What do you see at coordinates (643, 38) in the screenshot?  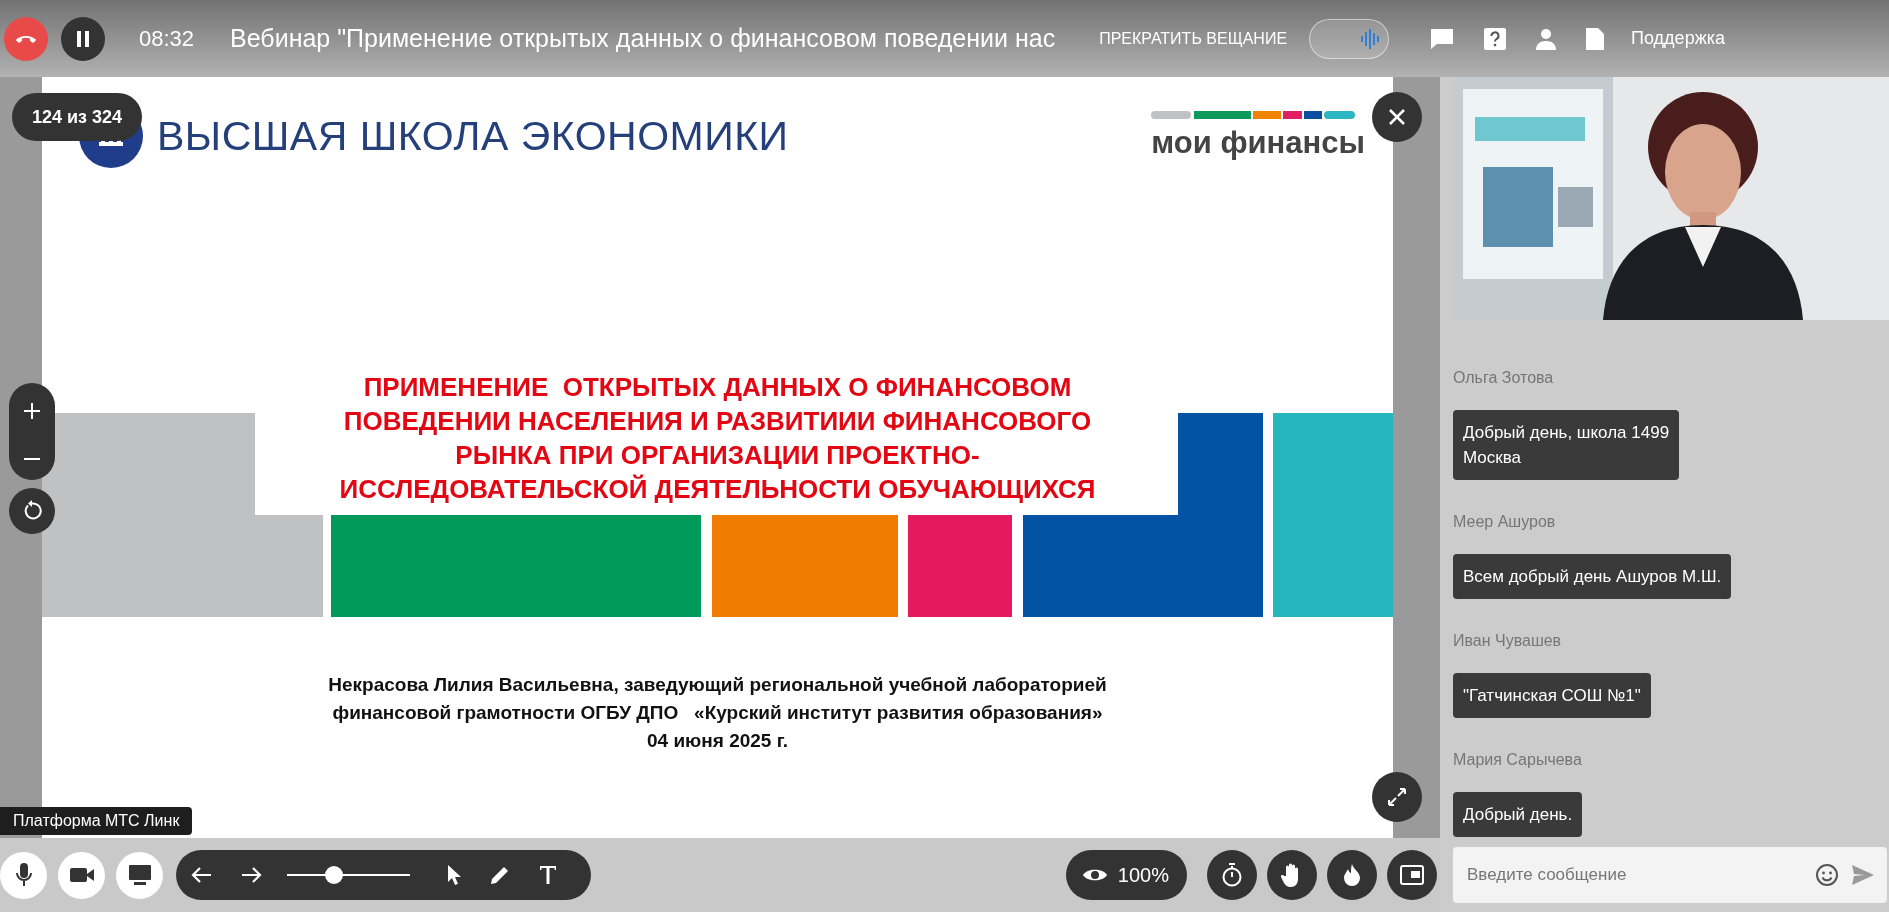 I see `webinar-title: Вебинар "Применение открытых данных о финансовом поведении нас` at bounding box center [643, 38].